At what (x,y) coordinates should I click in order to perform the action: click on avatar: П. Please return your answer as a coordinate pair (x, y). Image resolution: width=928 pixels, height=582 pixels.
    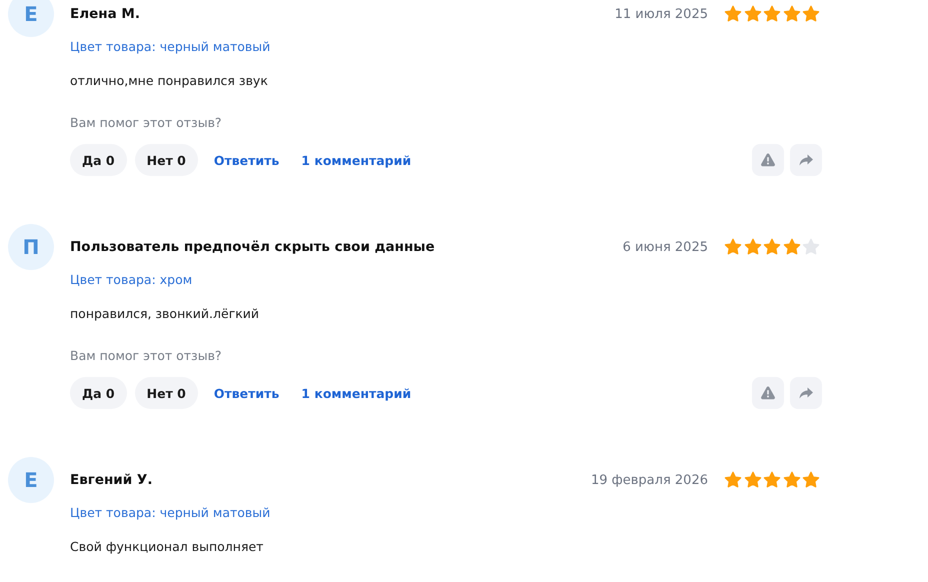
    Looking at the image, I should click on (31, 247).